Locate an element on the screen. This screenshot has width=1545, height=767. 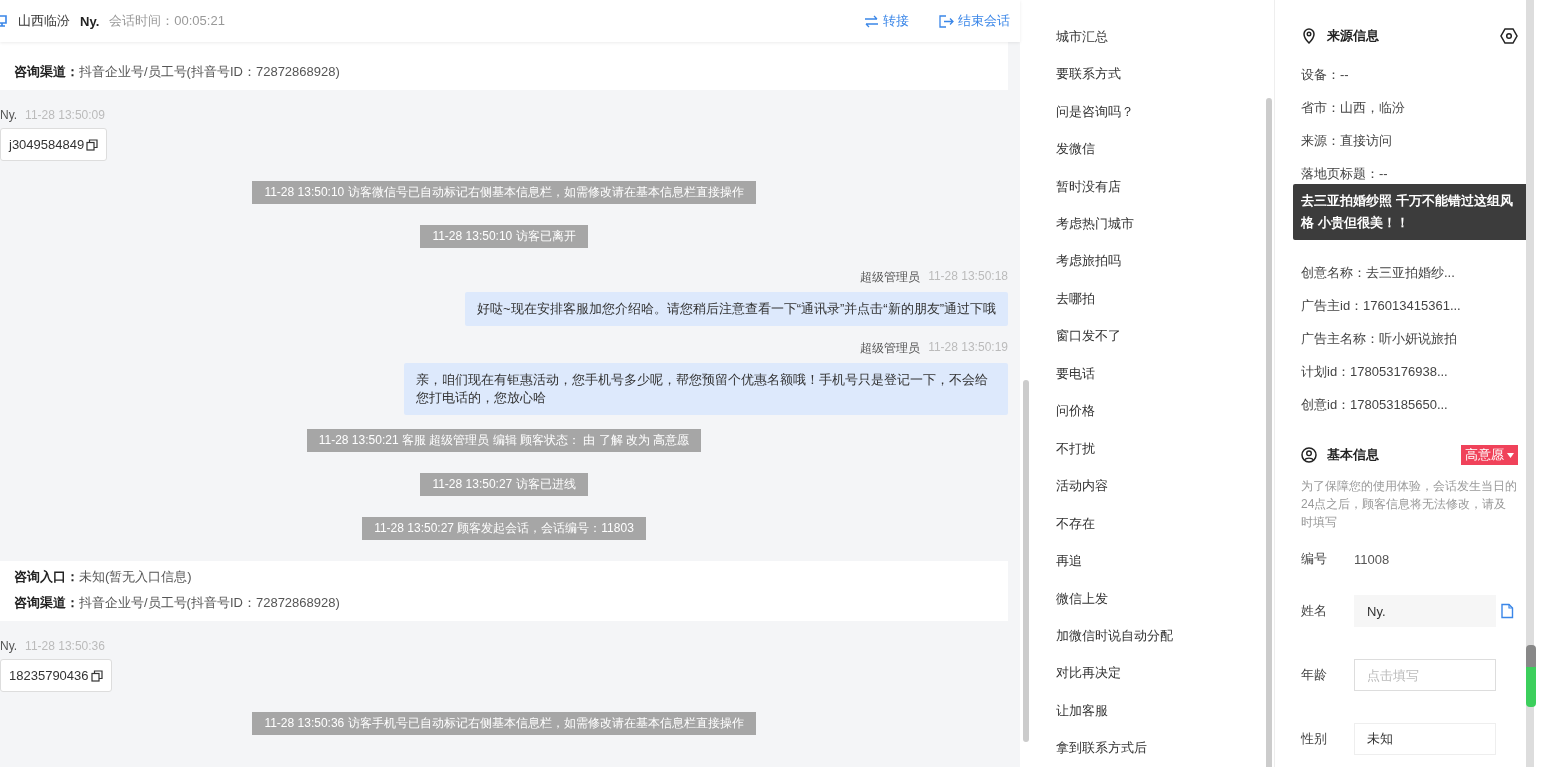
quick-reply-item: 暂时没有店 is located at coordinates (1165, 186).